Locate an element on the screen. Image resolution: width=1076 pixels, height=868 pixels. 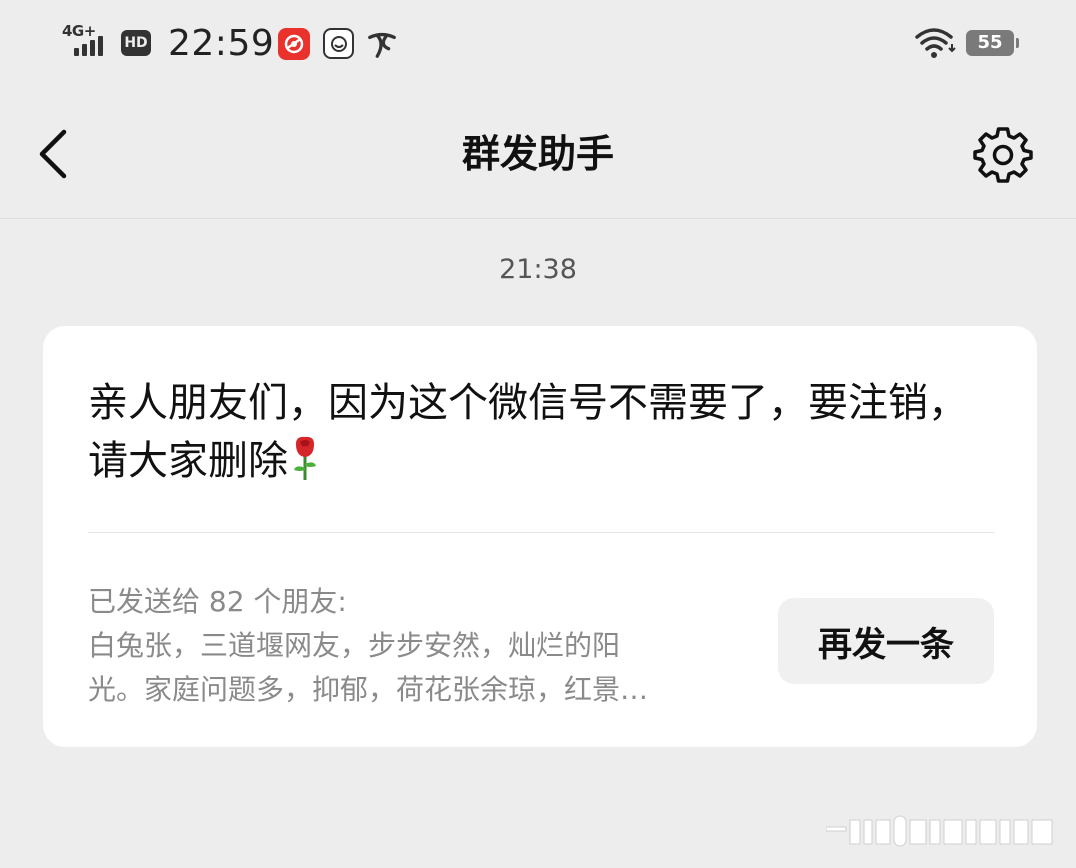
battery-icon: 55 is located at coordinates (992, 43).